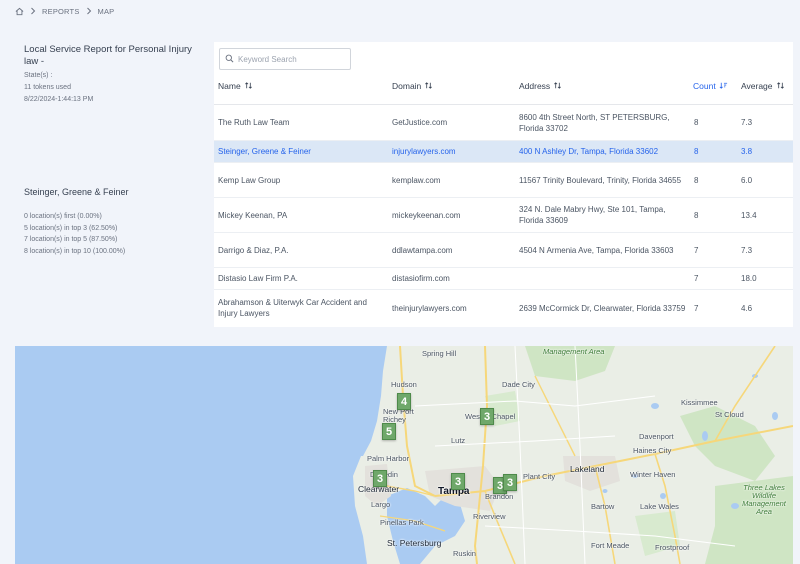 This screenshot has height=564, width=800. I want to click on map-marker: 5, so click(389, 431).